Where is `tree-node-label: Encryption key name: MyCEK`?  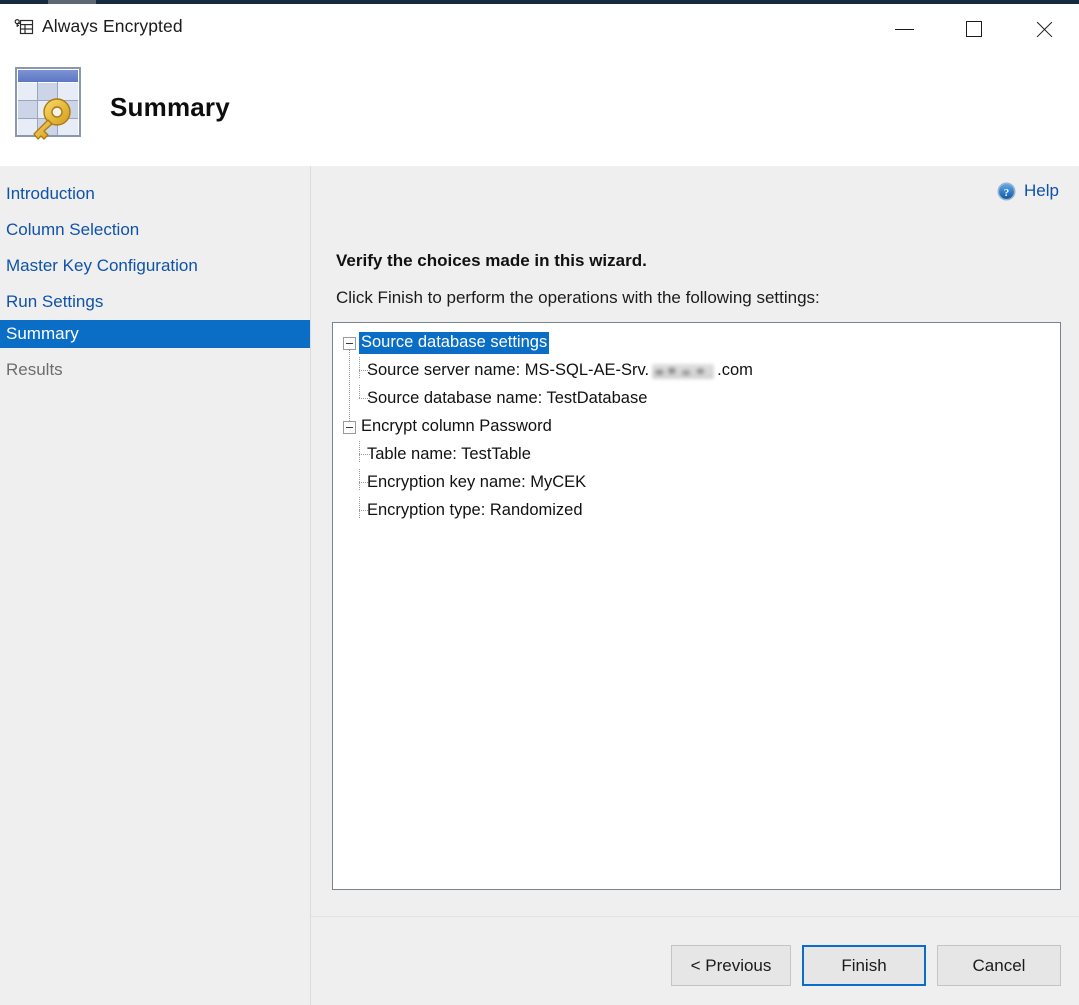
tree-node-label: Encryption key name: MyCEK is located at coordinates (477, 482).